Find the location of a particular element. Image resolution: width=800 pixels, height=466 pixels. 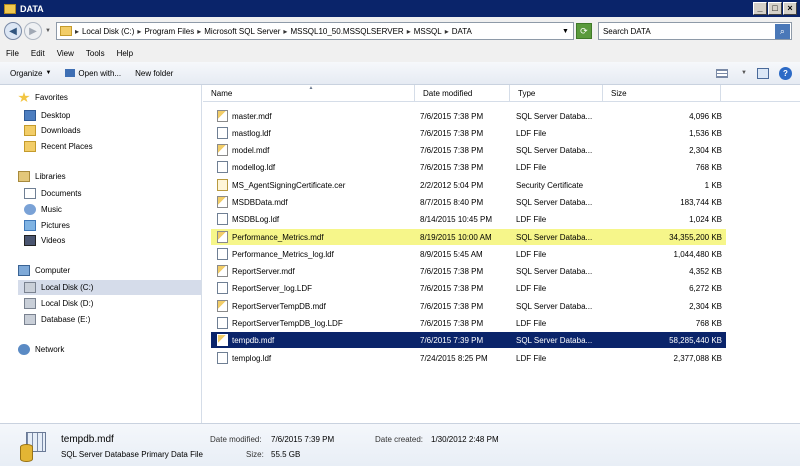

menu-view: View is located at coordinates (65, 53).